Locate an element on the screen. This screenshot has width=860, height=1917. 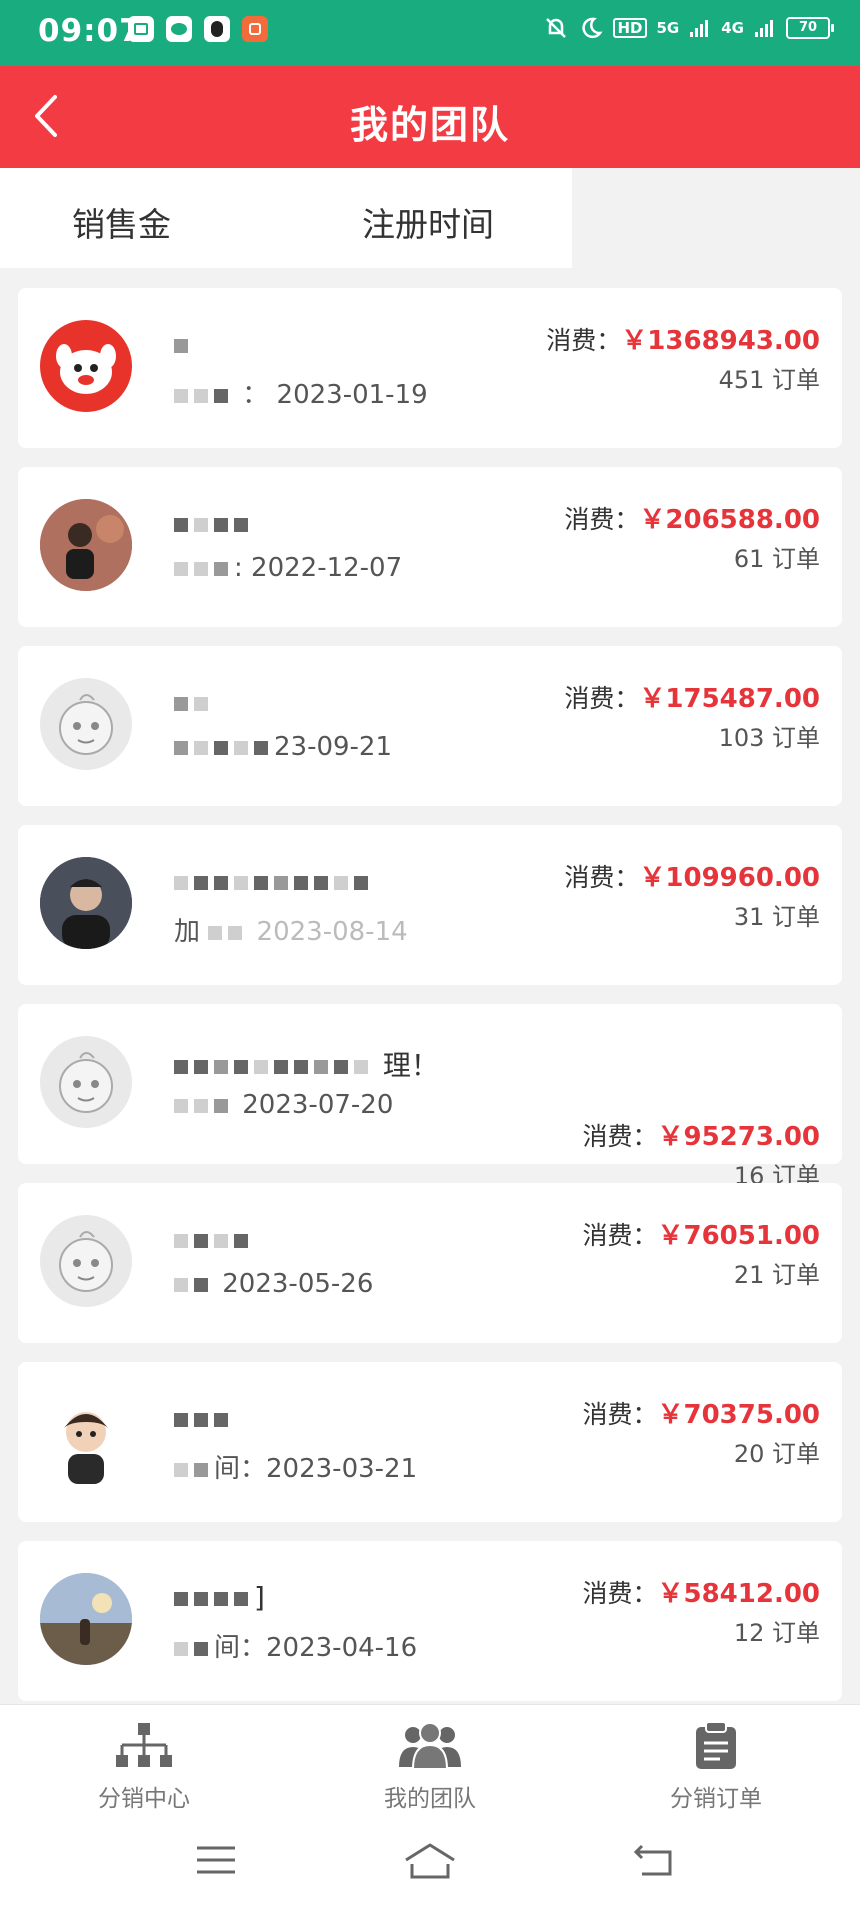
clipboard-icon is located at coordinates (716, 1745).